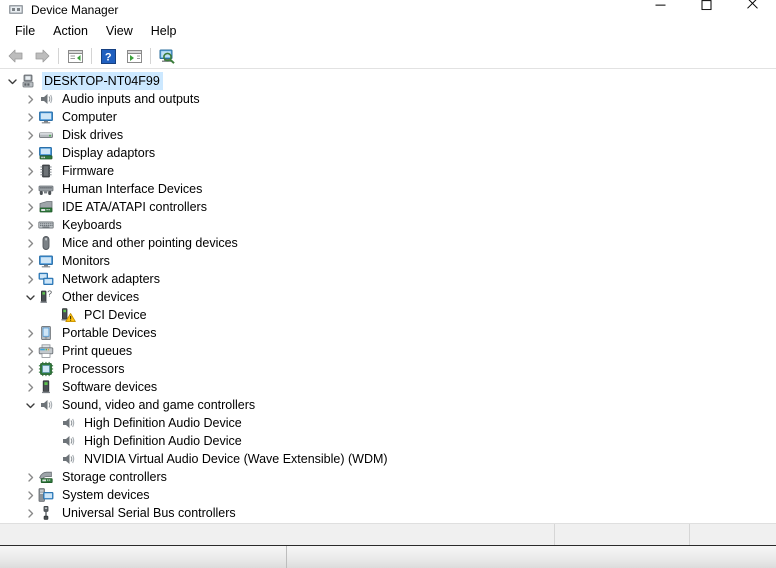 The height and width of the screenshot is (568, 776). Describe the element at coordinates (46, 189) in the screenshot. I see `hid-icon` at that location.